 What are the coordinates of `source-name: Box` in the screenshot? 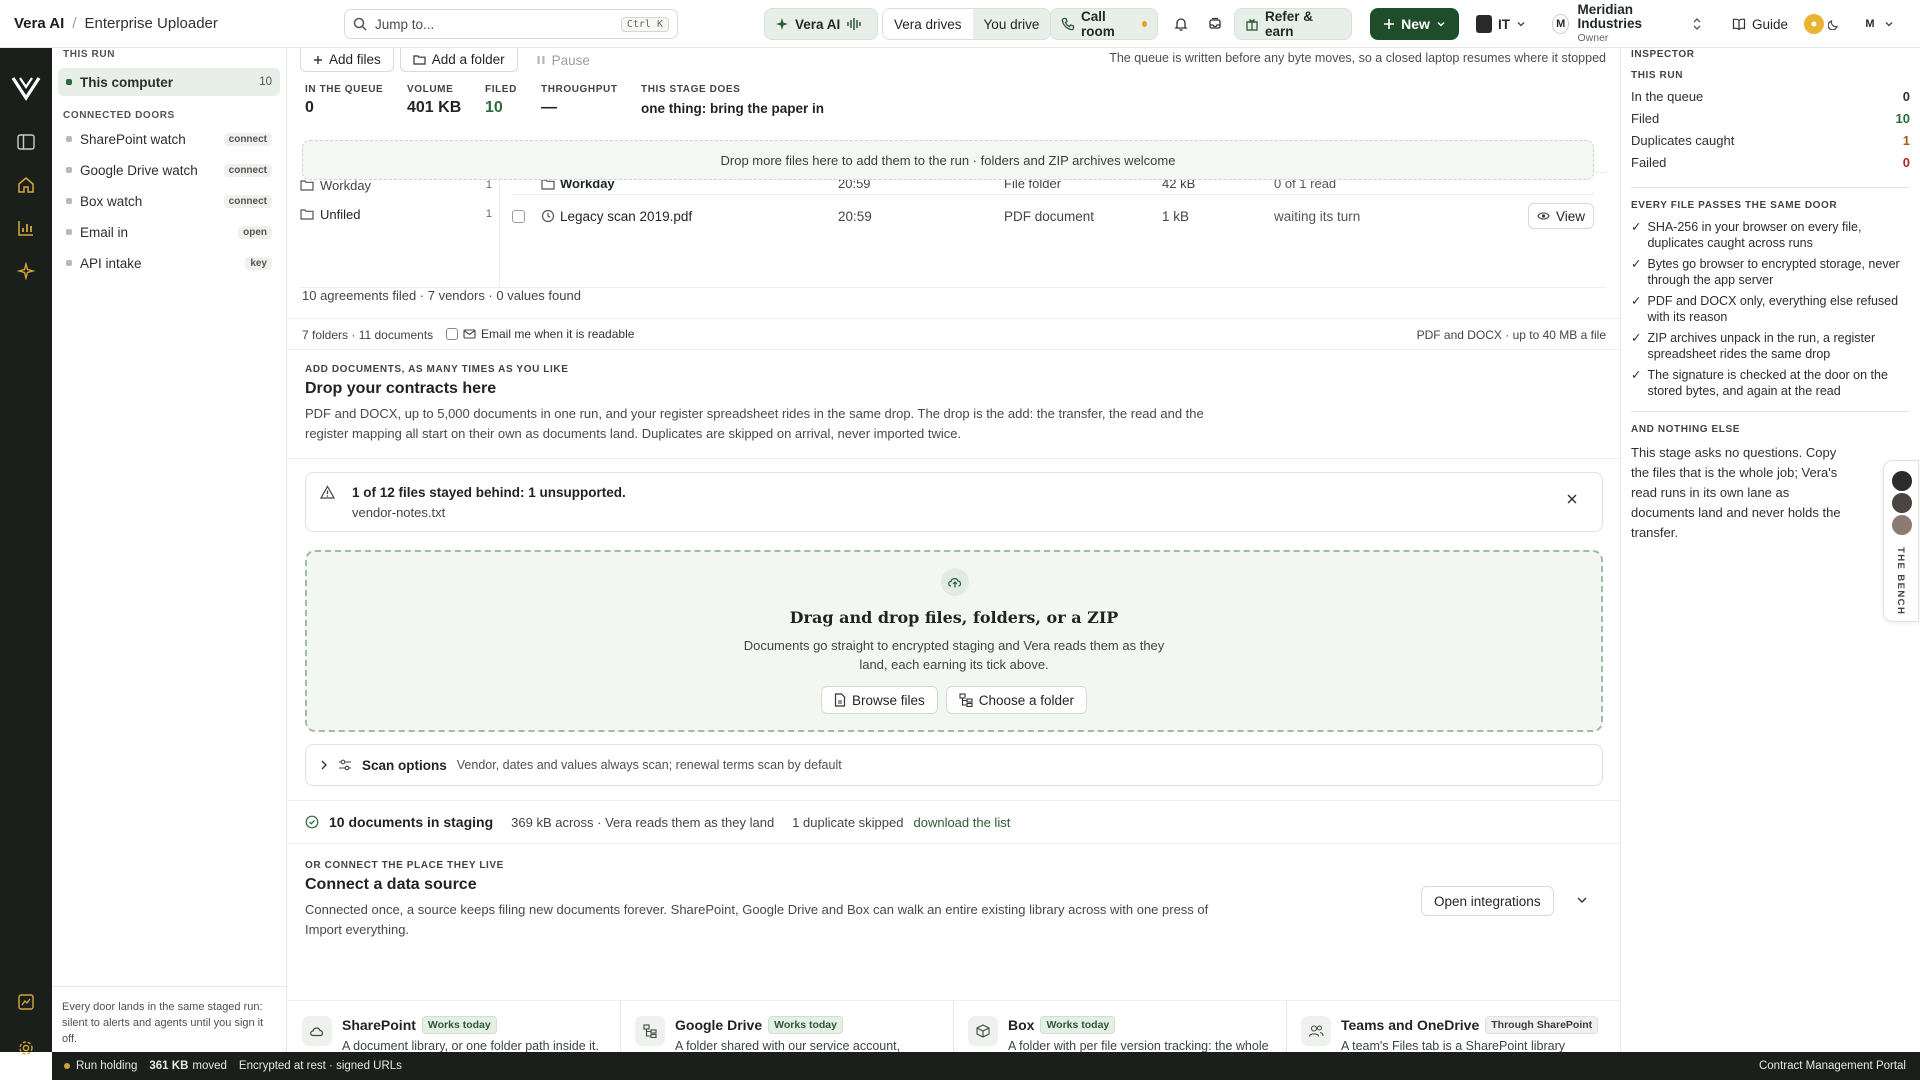 It's located at (1021, 1025).